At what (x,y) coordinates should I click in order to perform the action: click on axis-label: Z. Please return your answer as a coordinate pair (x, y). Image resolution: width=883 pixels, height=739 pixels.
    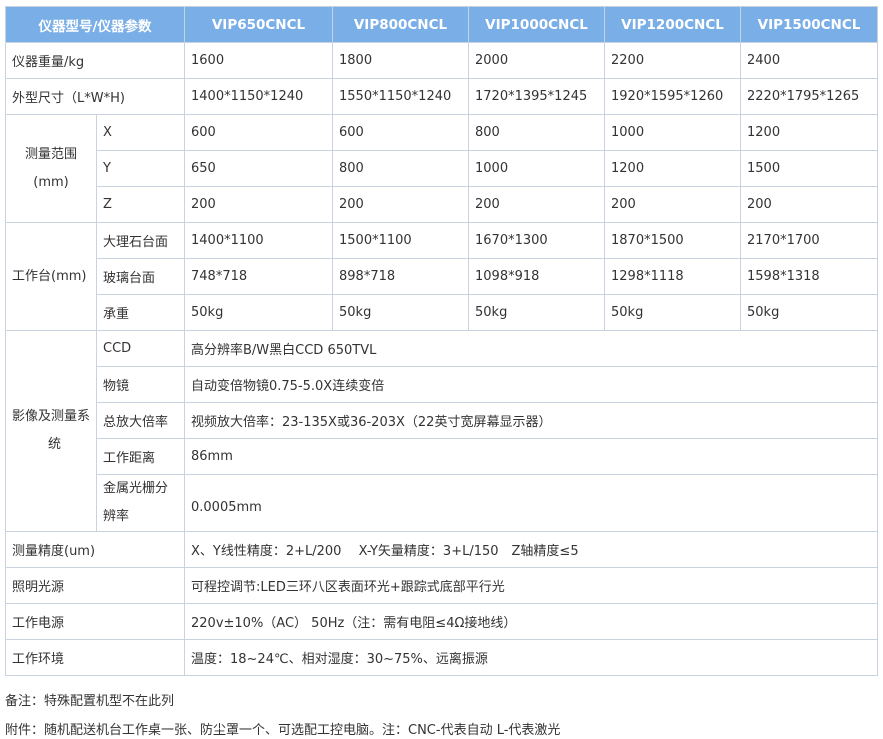
    Looking at the image, I should click on (140, 204).